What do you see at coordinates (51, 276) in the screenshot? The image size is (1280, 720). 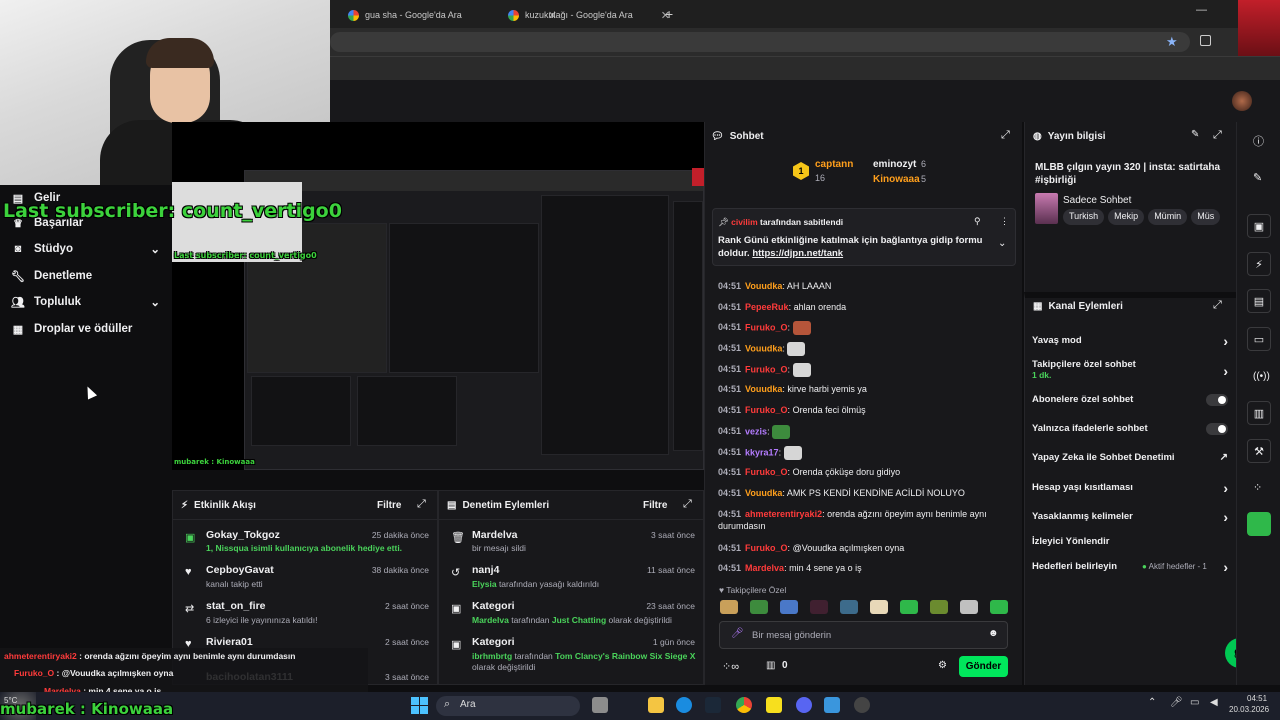 I see `sidebar-item-denetleme: 🔧︎ Denetleme` at bounding box center [51, 276].